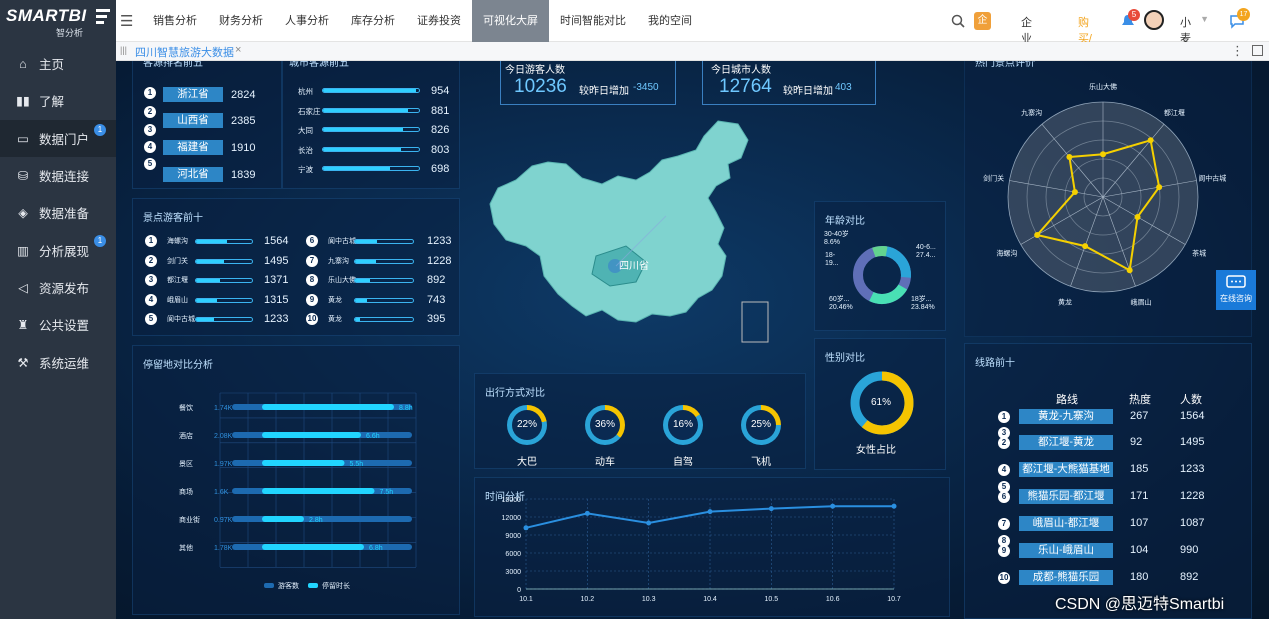 The height and width of the screenshot is (619, 1269). What do you see at coordinates (439, 21) in the screenshot?
I see `nav-tab: 证券投资` at bounding box center [439, 21].